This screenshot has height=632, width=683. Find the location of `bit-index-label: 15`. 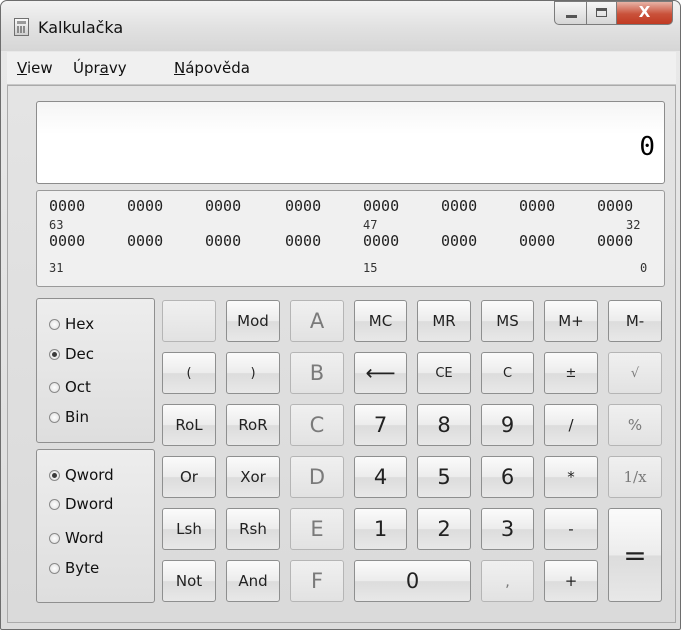

bit-index-label: 15 is located at coordinates (370, 268).